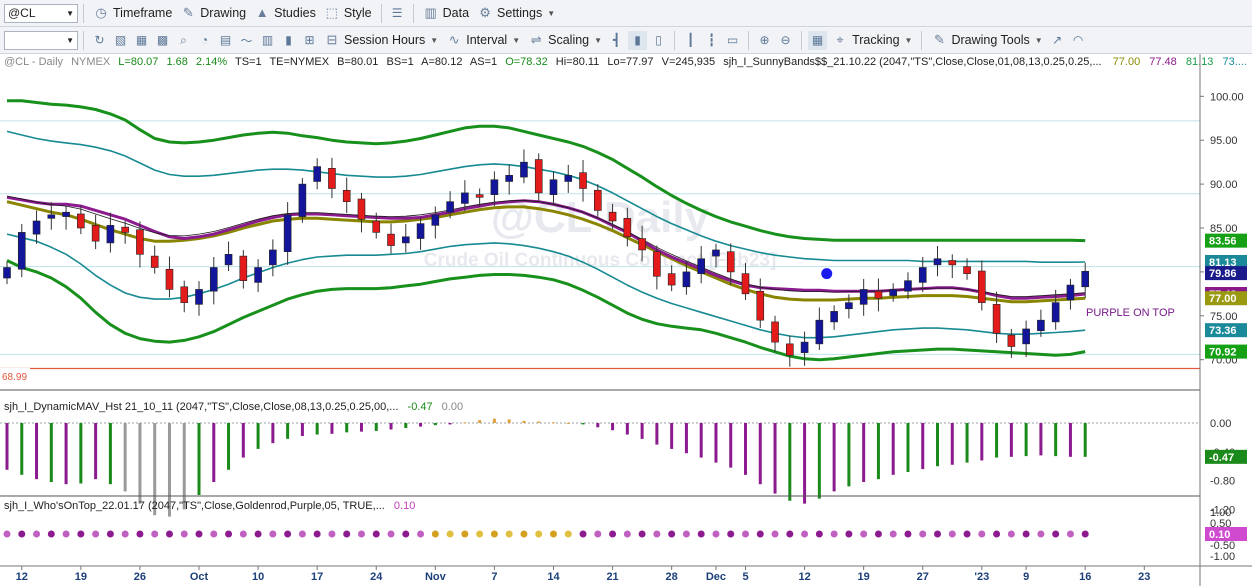 The height and width of the screenshot is (586, 1252). Describe the element at coordinates (381, 40) in the screenshot. I see `session-hours-menu: ⊟ Session Hours ▼` at that location.